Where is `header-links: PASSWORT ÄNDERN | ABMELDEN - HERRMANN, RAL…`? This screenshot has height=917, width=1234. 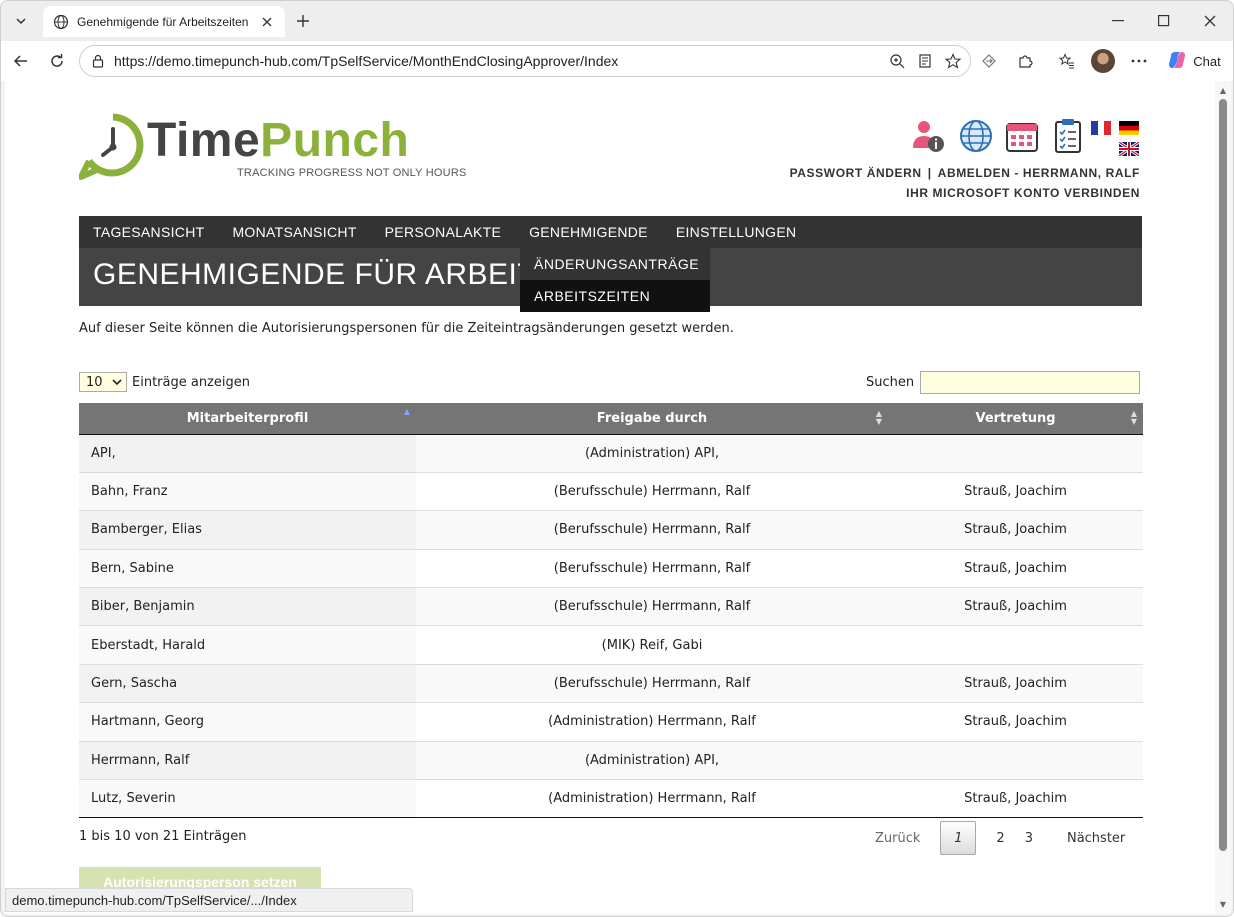 header-links: PASSWORT ÄNDERN | ABMELDEN - HERRMANN, RAL… is located at coordinates (965, 183).